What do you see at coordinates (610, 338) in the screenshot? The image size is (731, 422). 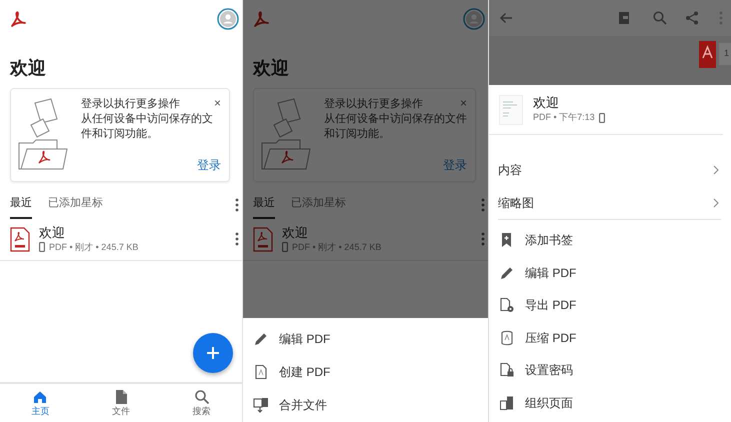 I see `menu-item: 压缩 PDF` at bounding box center [610, 338].